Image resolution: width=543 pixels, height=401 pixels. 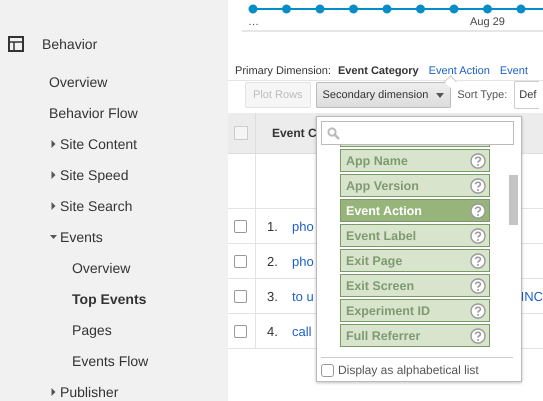 I want to click on nav-item: Pages, so click(x=92, y=330).